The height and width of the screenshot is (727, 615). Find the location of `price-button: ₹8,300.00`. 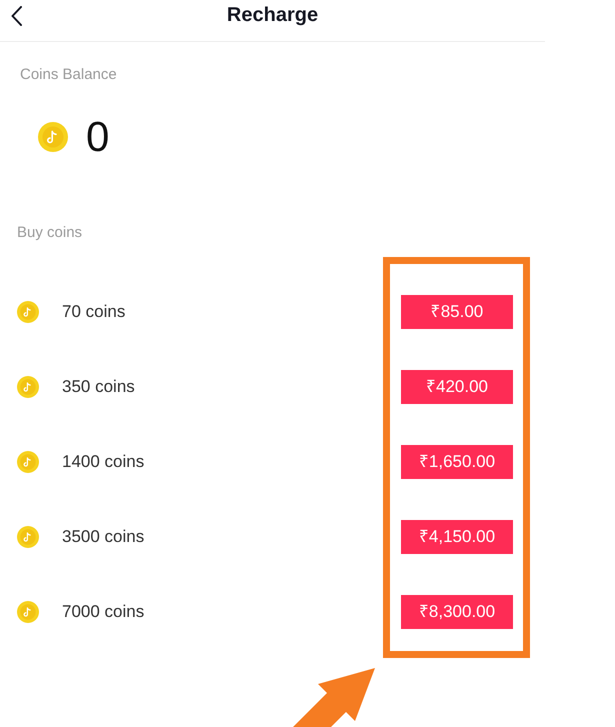

price-button: ₹8,300.00 is located at coordinates (457, 611).